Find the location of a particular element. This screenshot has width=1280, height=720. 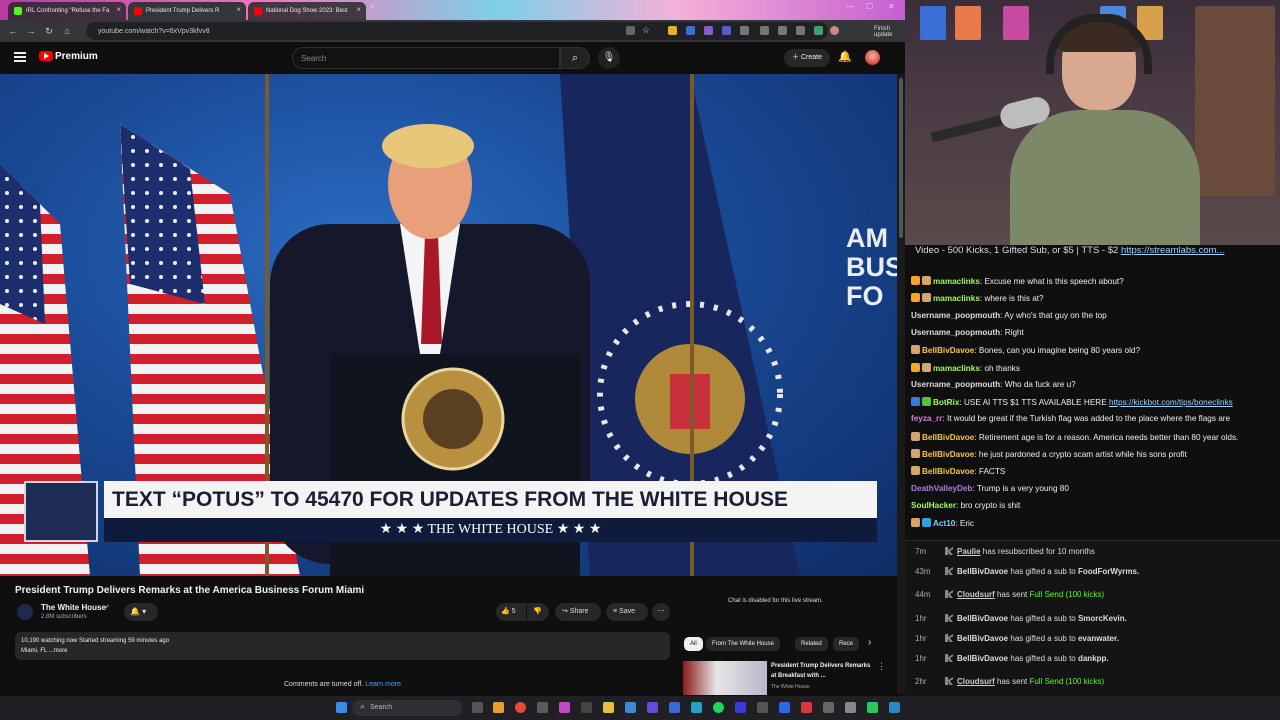

account-avatar is located at coordinates (872, 57).